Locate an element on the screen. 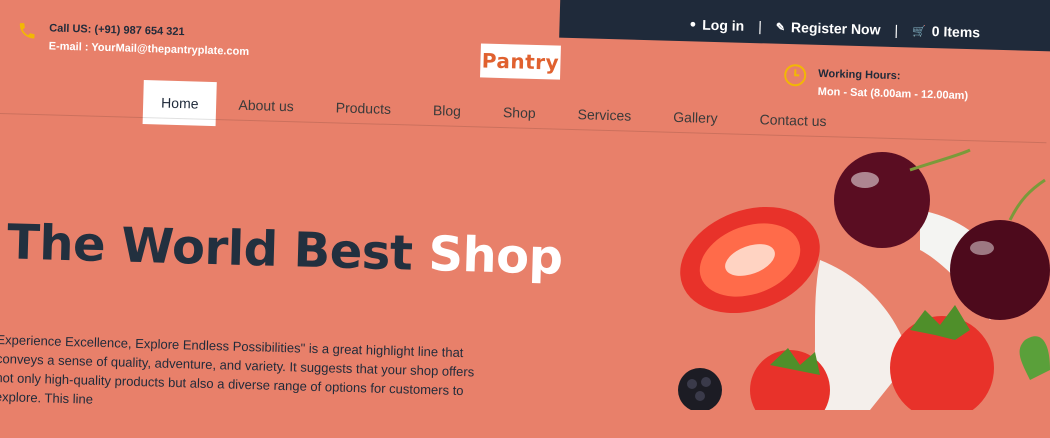 This screenshot has width=1050, height=438. register-link: ✎ Register Now is located at coordinates (828, 28).